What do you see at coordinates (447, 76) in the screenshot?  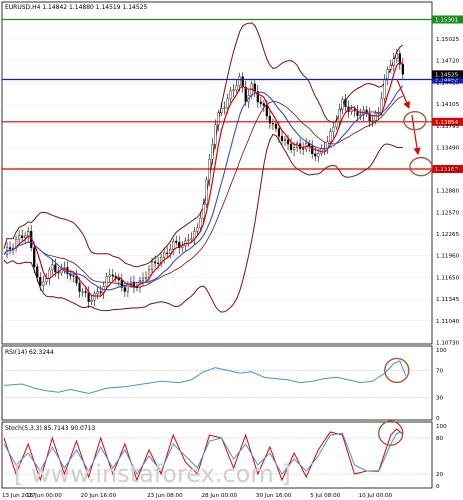 I see `price-level-label: 1.14525` at bounding box center [447, 76].